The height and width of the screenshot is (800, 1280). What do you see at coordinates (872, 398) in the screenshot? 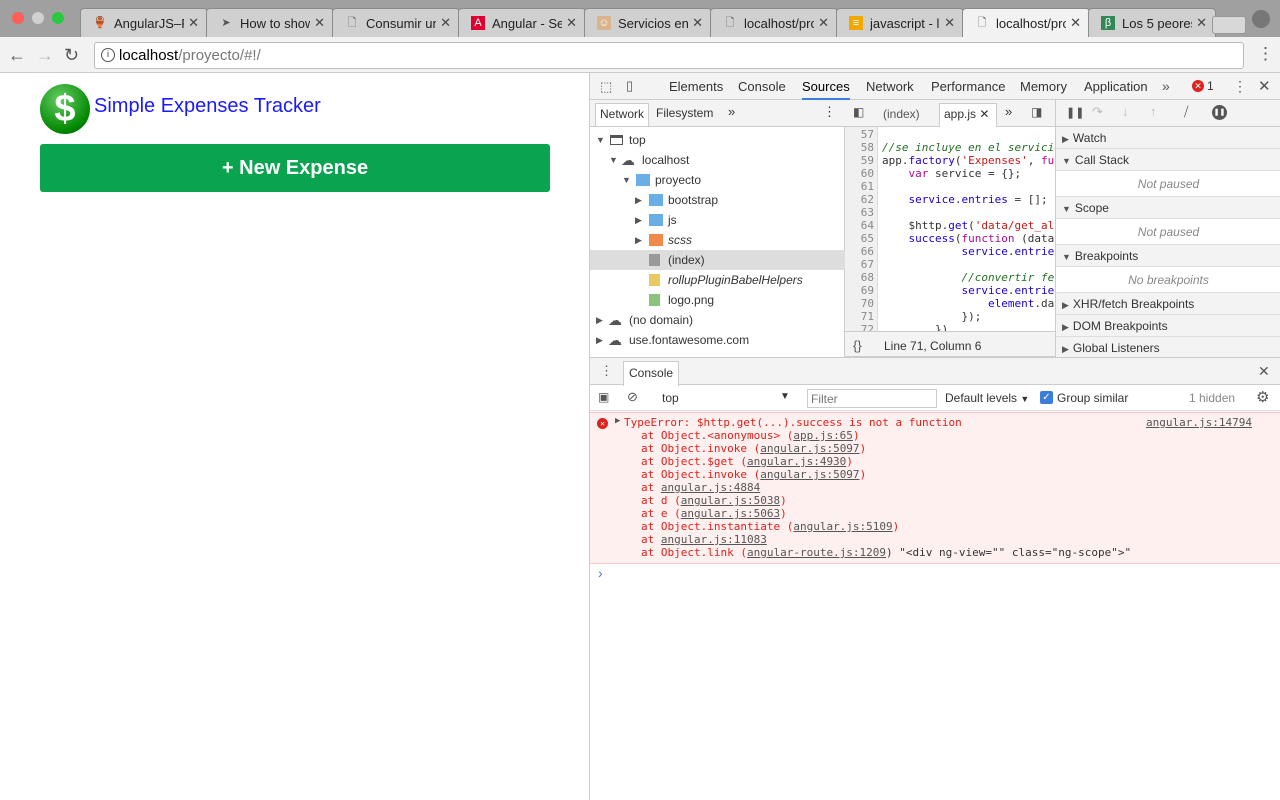
I see `console-filter-input` at bounding box center [872, 398].